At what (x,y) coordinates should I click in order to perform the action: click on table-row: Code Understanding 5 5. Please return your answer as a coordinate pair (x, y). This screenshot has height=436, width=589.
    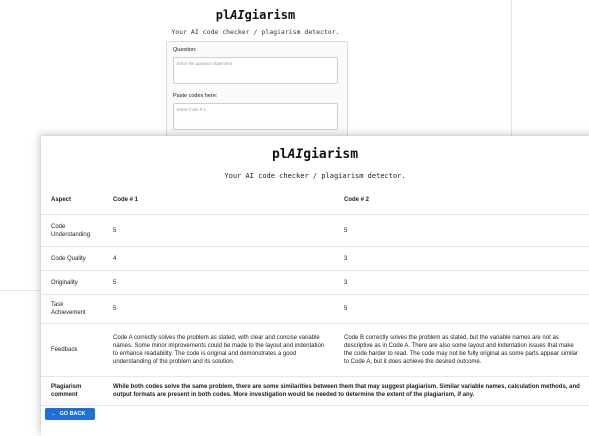
    Looking at the image, I should click on (315, 230).